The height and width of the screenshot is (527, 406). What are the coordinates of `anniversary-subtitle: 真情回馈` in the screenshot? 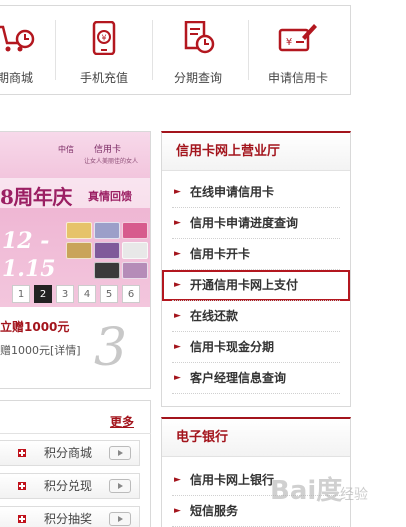 It's located at (110, 196).